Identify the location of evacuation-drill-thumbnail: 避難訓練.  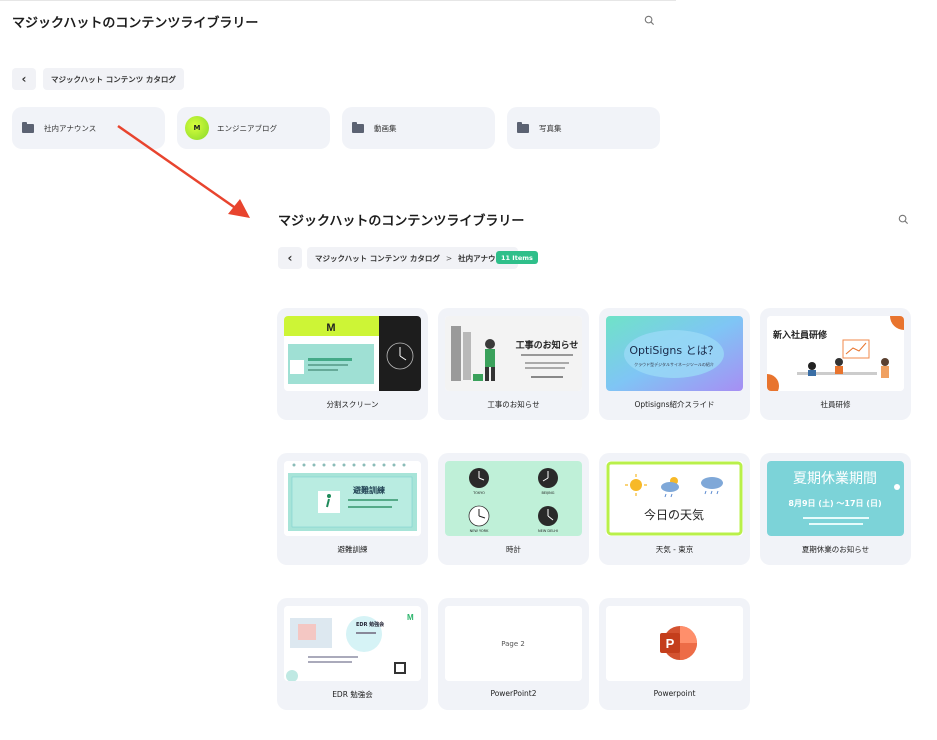
(352, 498).